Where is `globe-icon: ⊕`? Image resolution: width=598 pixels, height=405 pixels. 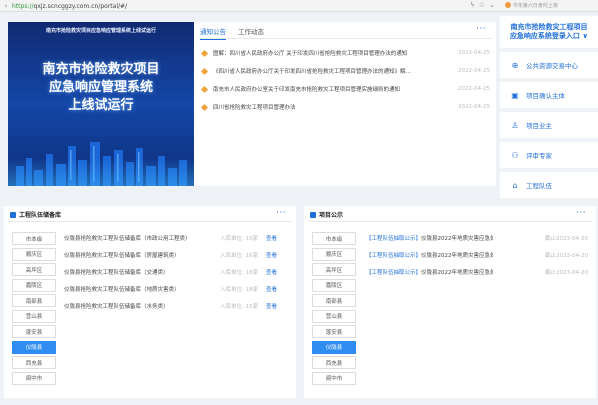
globe-icon: ⊕ is located at coordinates (515, 65).